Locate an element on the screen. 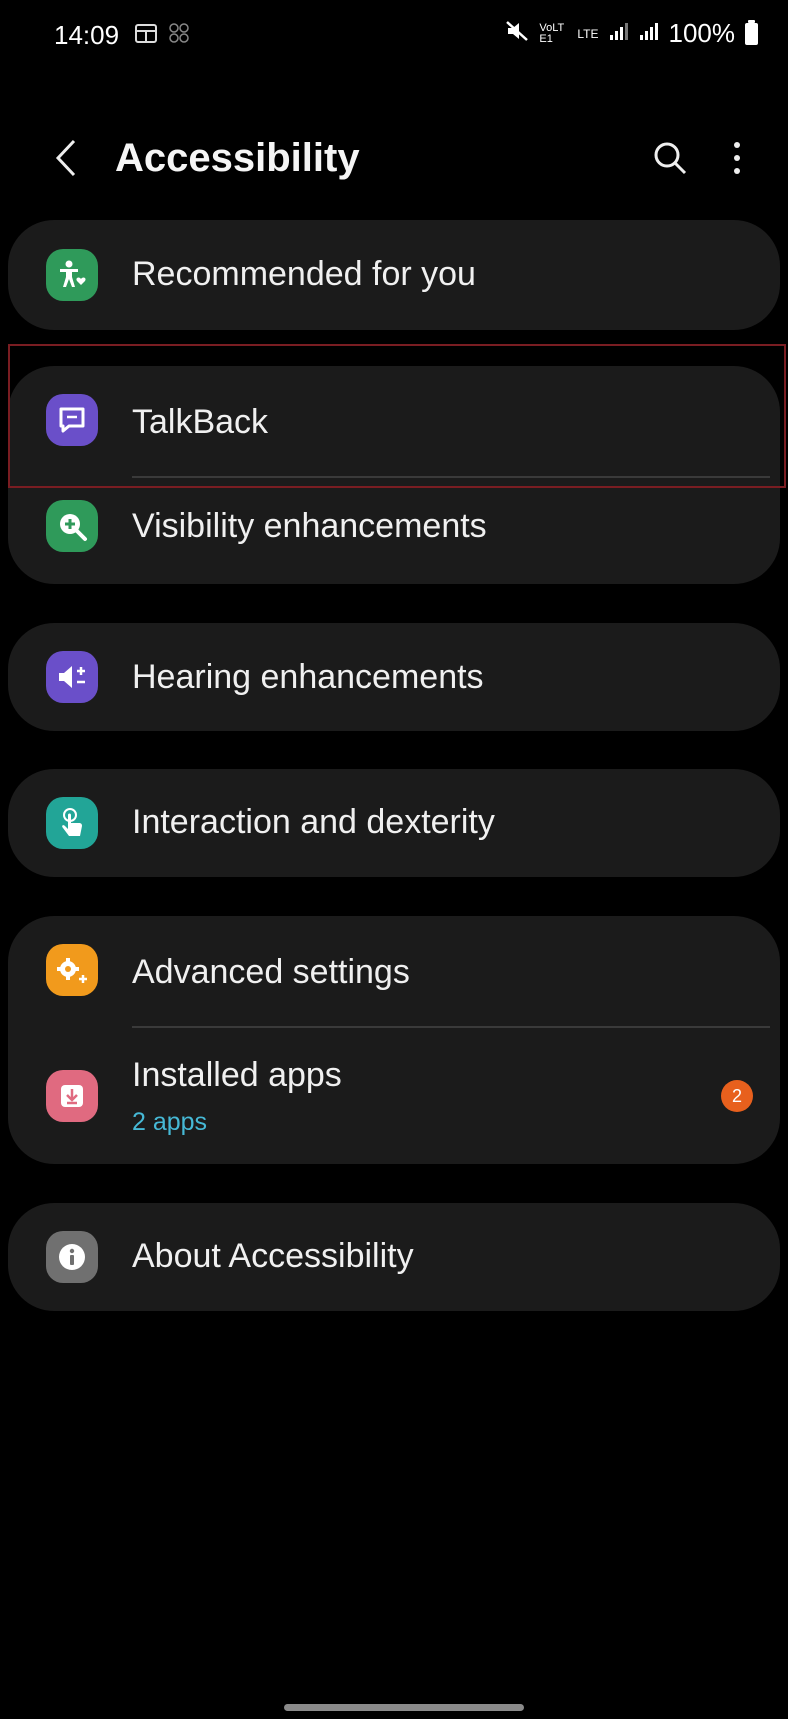  gear-plus-icon is located at coordinates (72, 970).